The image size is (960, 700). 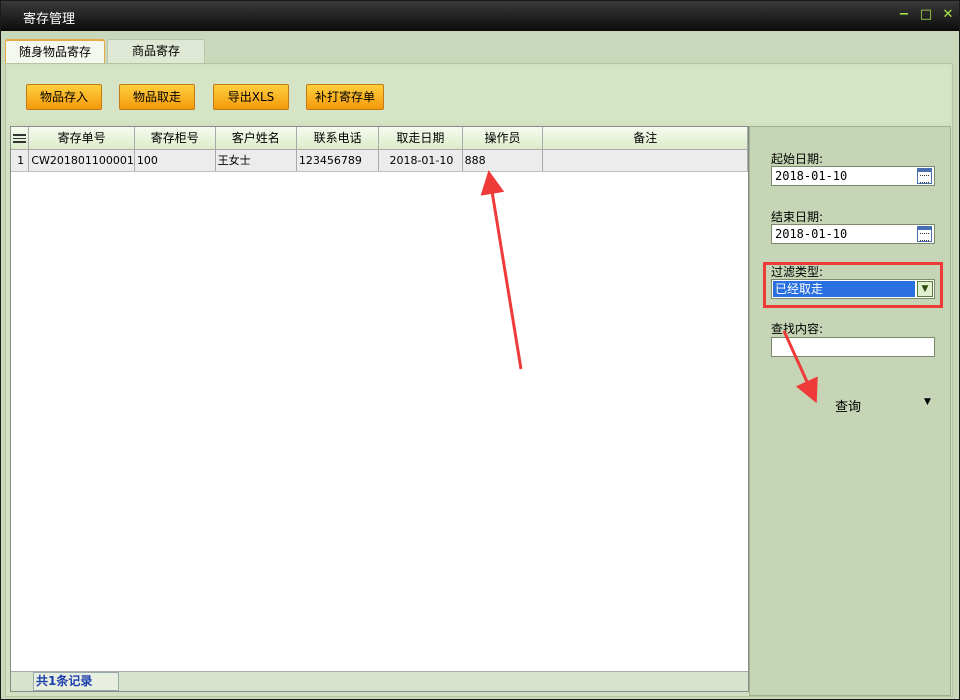 I want to click on cell-remark, so click(x=645, y=160).